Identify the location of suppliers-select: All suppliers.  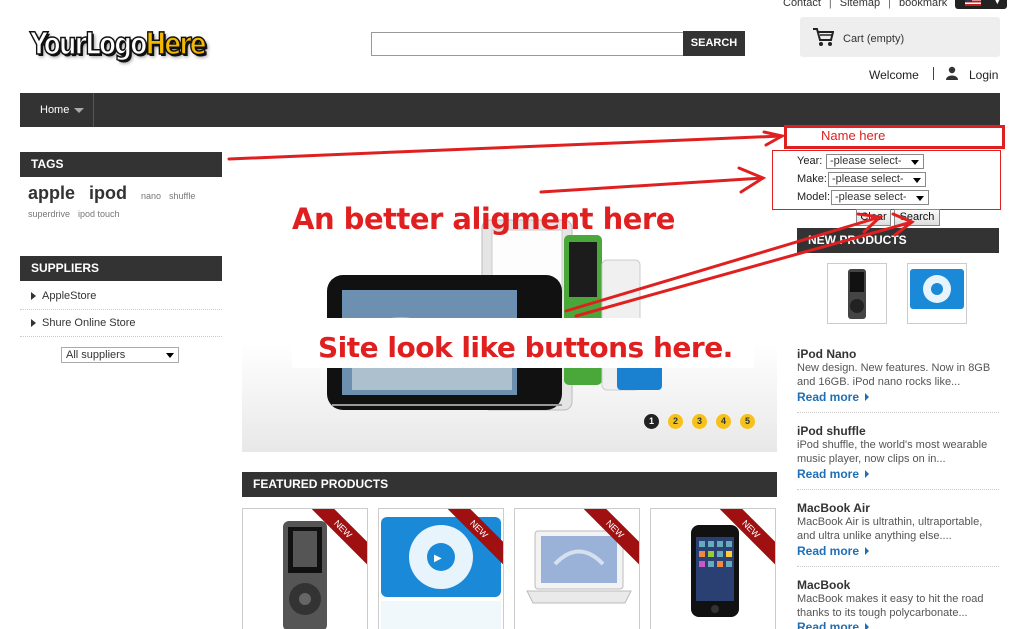
(120, 355).